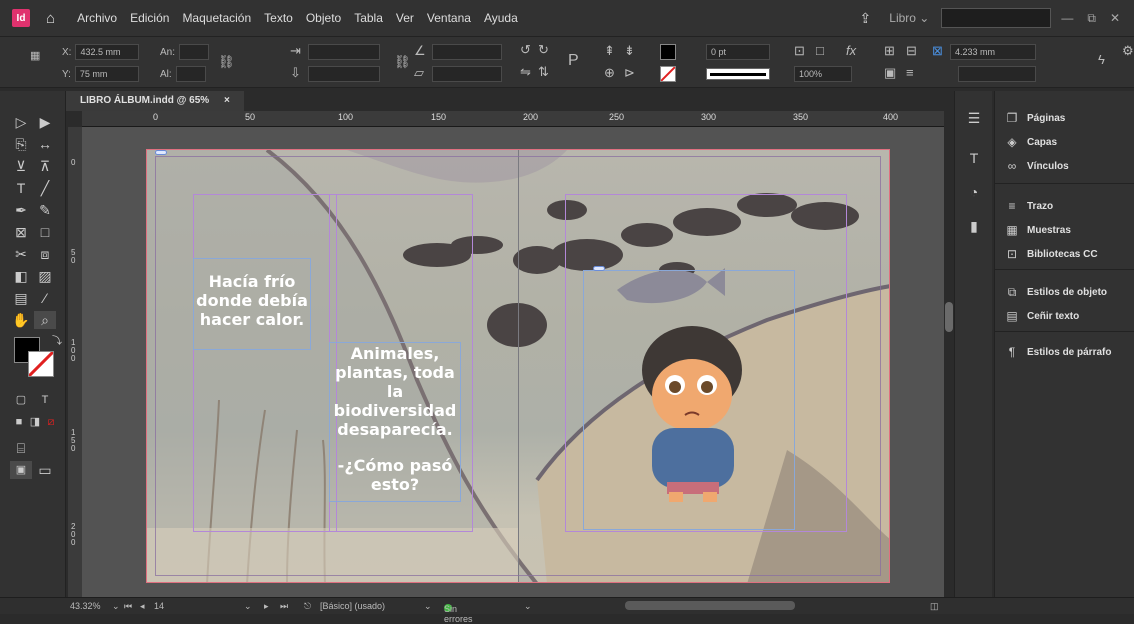  I want to click on effects-fx-icon: fx, so click(851, 50).